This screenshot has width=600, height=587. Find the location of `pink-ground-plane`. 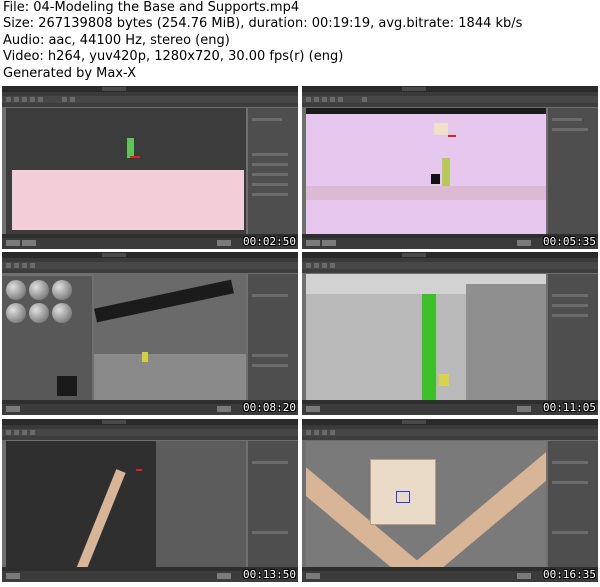

pink-ground-plane is located at coordinates (128, 200).